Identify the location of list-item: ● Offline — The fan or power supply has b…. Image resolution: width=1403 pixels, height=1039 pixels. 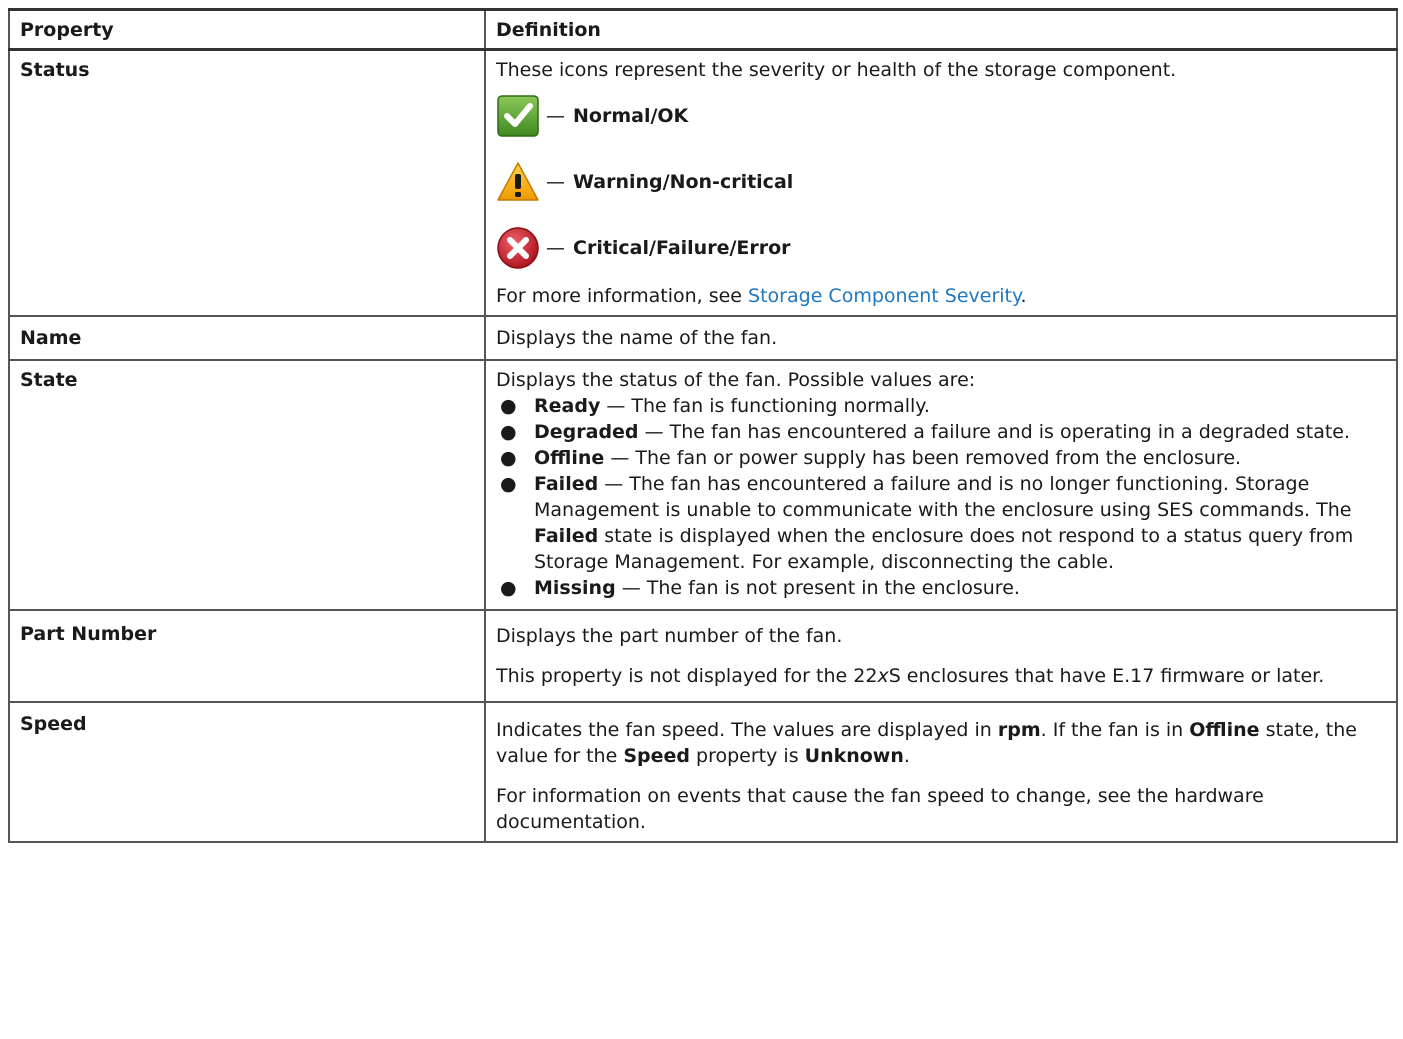
(871, 458).